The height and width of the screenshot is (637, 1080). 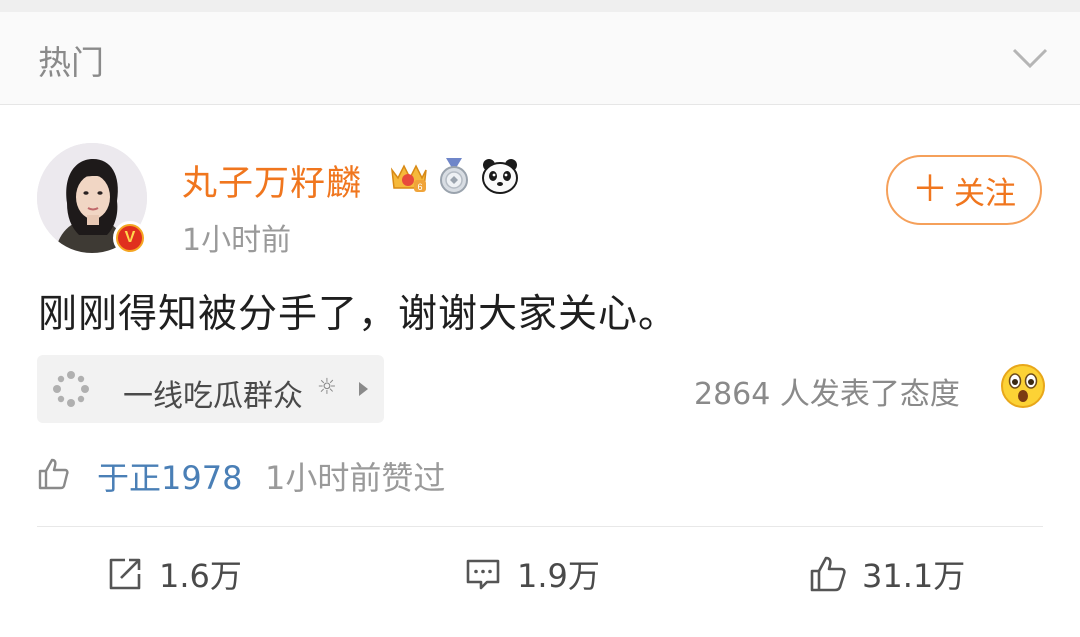 What do you see at coordinates (200, 576) in the screenshot?
I see `repost-count: 1.6万` at bounding box center [200, 576].